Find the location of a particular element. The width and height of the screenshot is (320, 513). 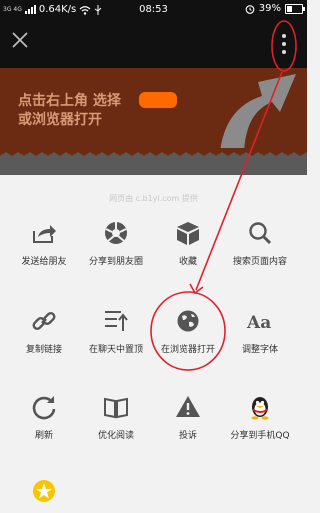

banner-line-2: 或浏览器打开 is located at coordinates (60, 120).